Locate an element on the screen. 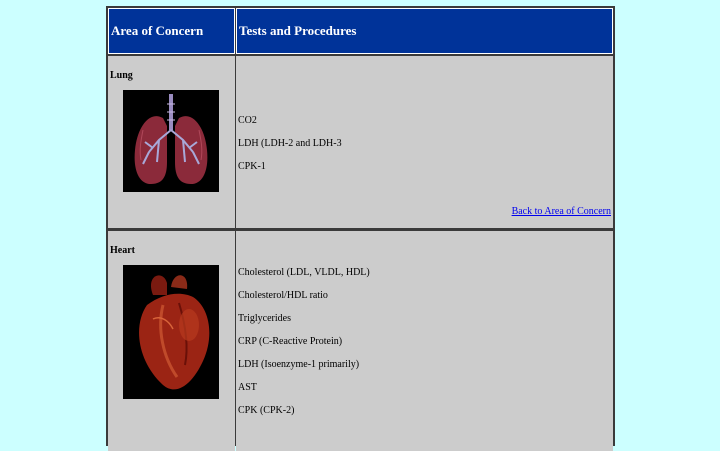  lungs-illustration is located at coordinates (171, 141).